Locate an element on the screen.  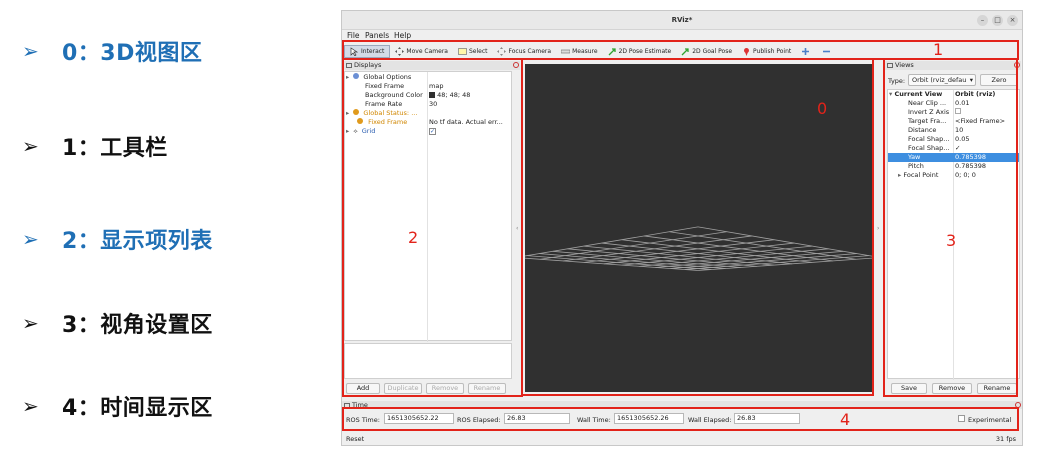
legend-label: 0：3D视图区 is located at coordinates (132, 53).